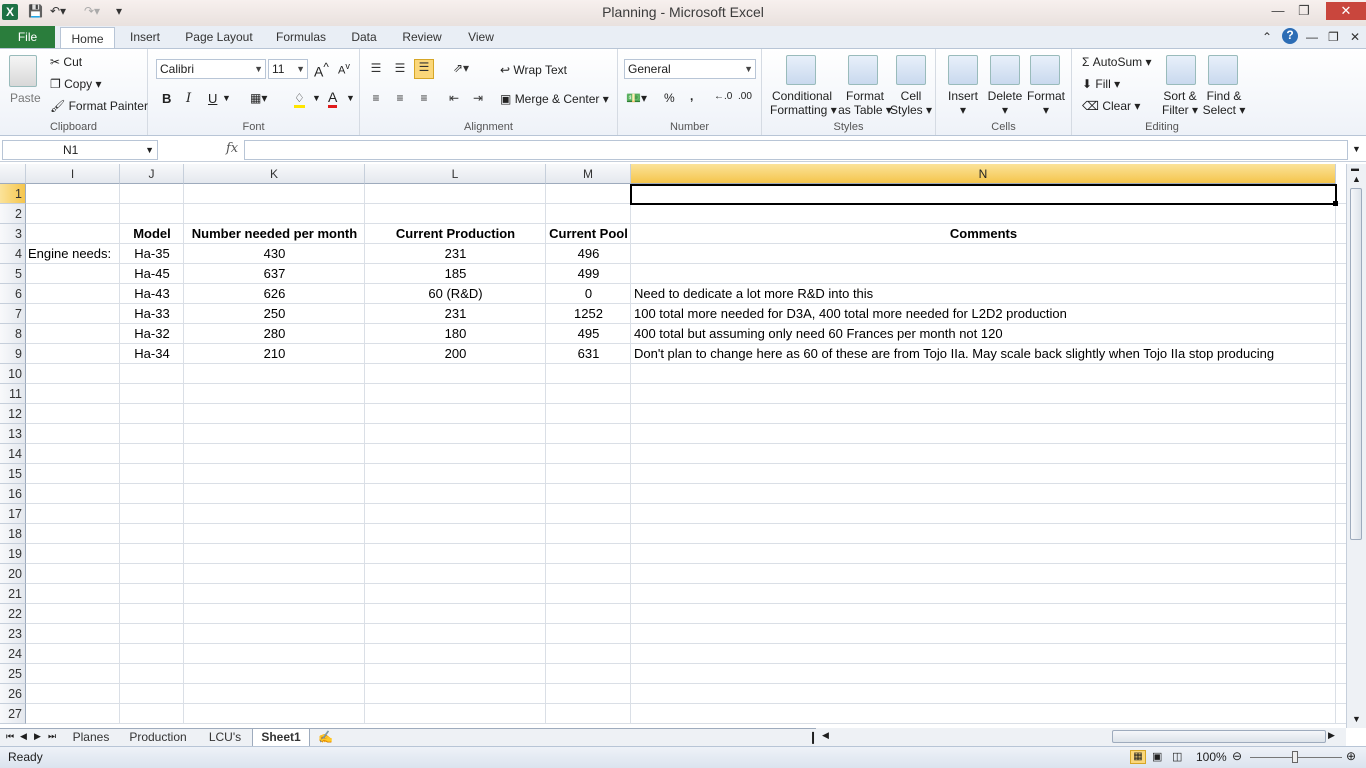  What do you see at coordinates (1046, 103) in the screenshot?
I see `format-cells-button: Format ▾` at bounding box center [1046, 103].